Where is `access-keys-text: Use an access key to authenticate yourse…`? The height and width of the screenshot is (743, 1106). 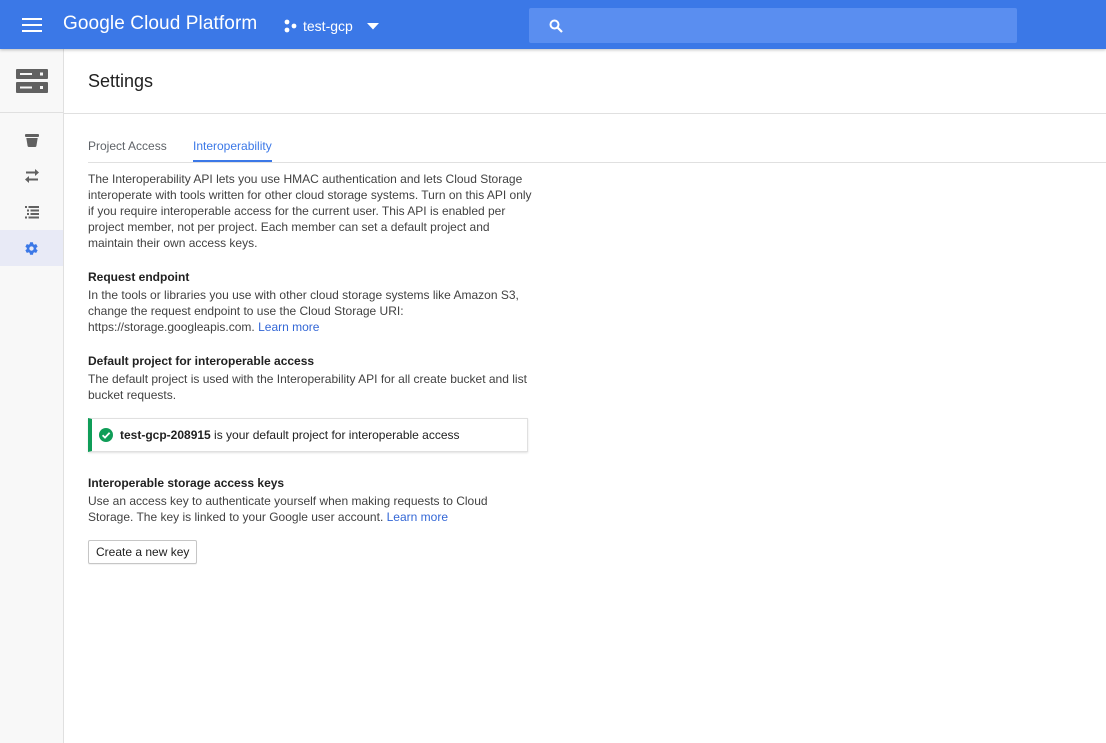
access-keys-text: Use an access key to authenticate yourse… is located at coordinates (310, 509).